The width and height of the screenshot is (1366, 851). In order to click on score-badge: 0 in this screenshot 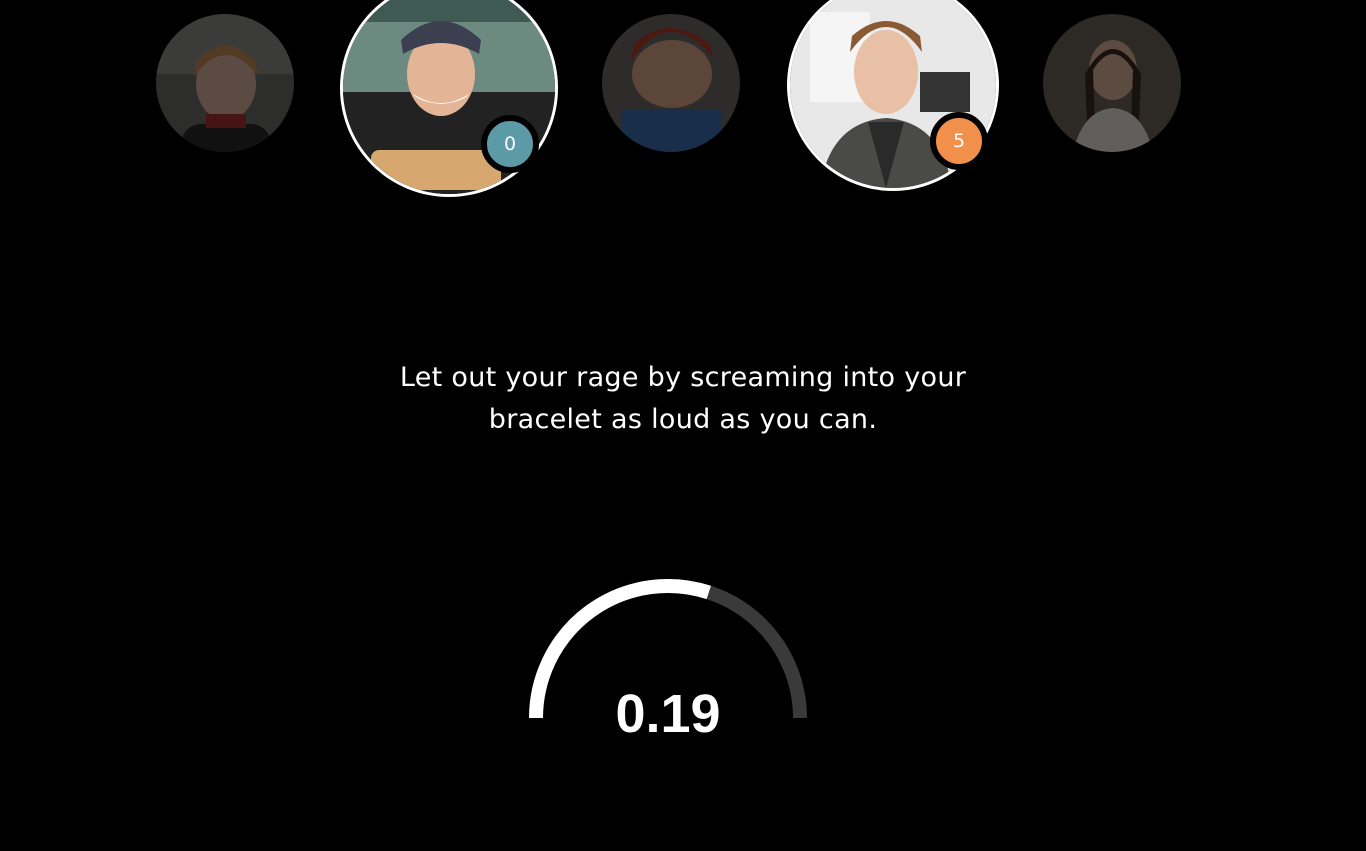, I will do `click(510, 144)`.